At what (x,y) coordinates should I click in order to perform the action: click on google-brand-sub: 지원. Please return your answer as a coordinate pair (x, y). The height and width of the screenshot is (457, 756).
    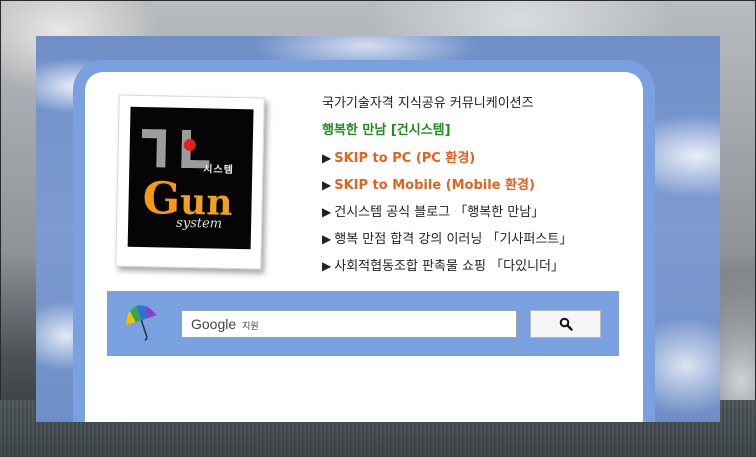
    Looking at the image, I should click on (250, 326).